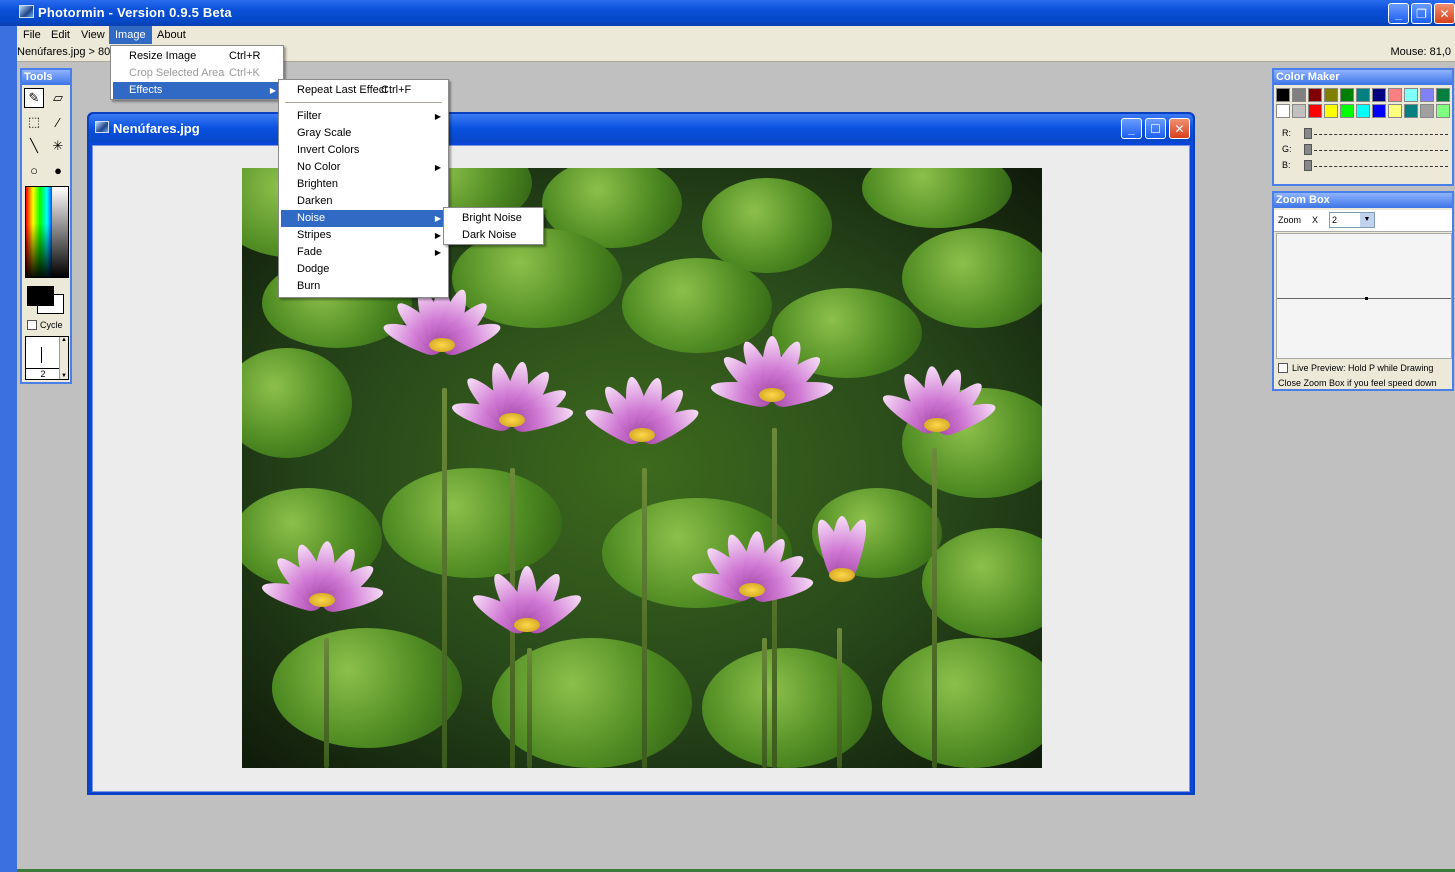 This screenshot has width=1455, height=872. I want to click on cycle-checkbox, so click(32, 325).